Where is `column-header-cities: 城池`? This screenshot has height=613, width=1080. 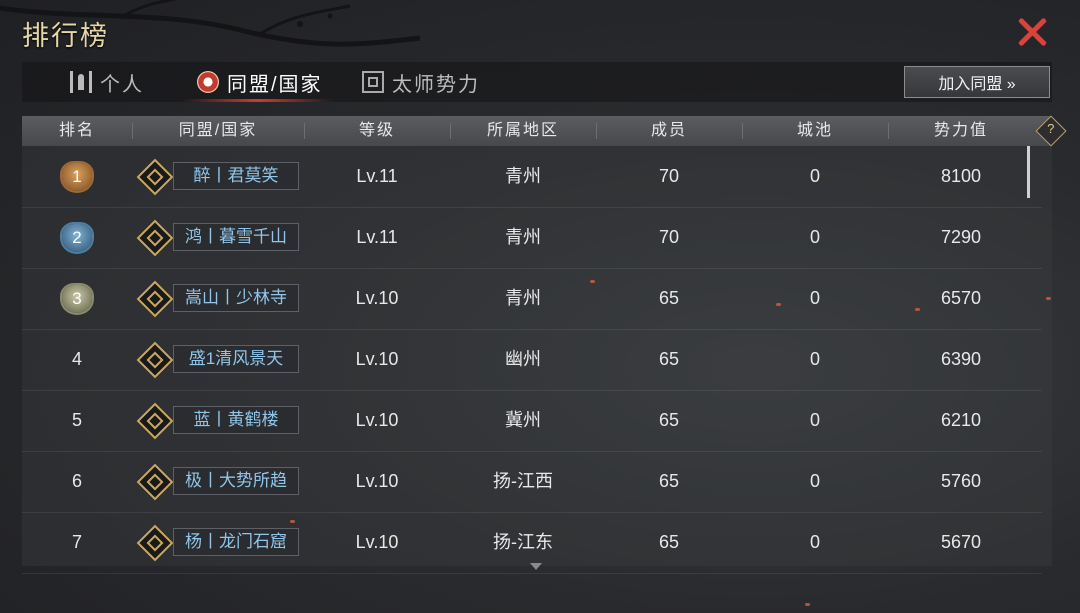
column-header-cities: 城池 is located at coordinates (814, 130).